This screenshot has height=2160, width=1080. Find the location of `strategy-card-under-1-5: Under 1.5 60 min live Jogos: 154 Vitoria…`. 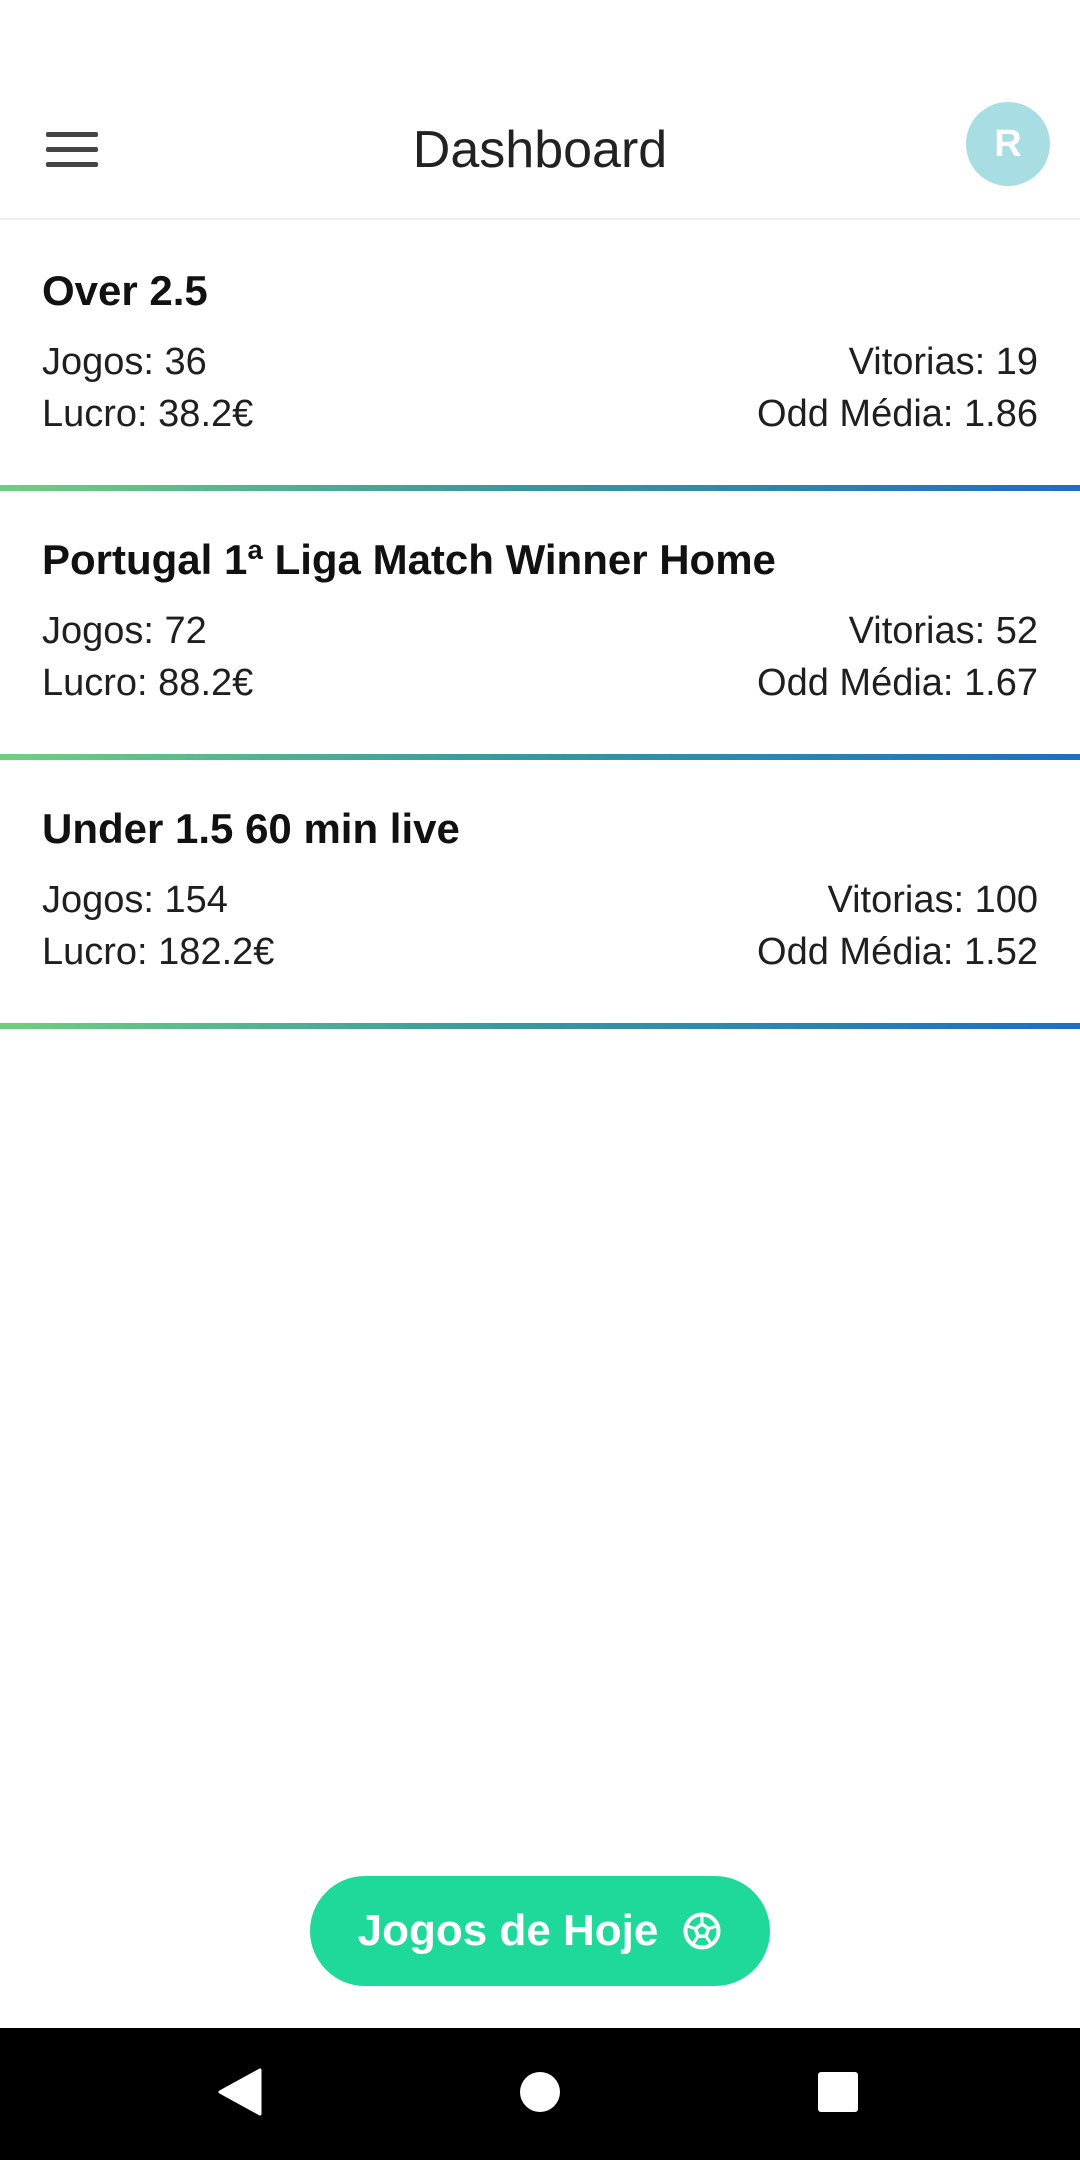

strategy-card-under-1-5: Under 1.5 60 min live Jogos: 154 Vitoria… is located at coordinates (540, 894).